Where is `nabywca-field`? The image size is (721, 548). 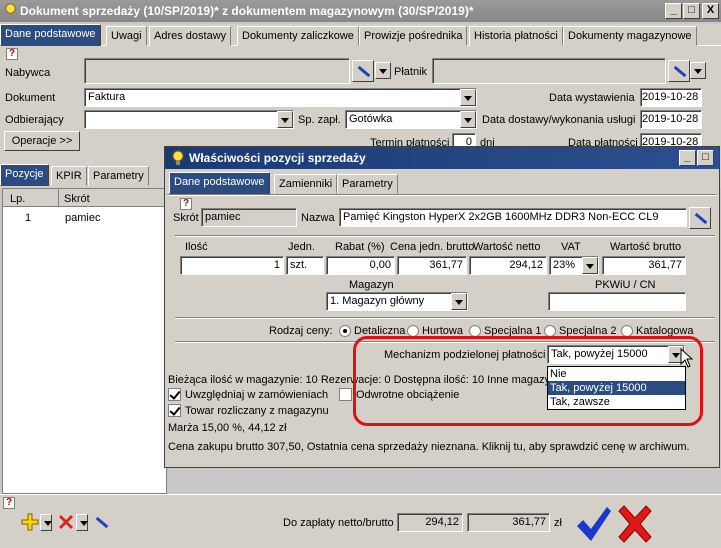 nabywca-field is located at coordinates (217, 71).